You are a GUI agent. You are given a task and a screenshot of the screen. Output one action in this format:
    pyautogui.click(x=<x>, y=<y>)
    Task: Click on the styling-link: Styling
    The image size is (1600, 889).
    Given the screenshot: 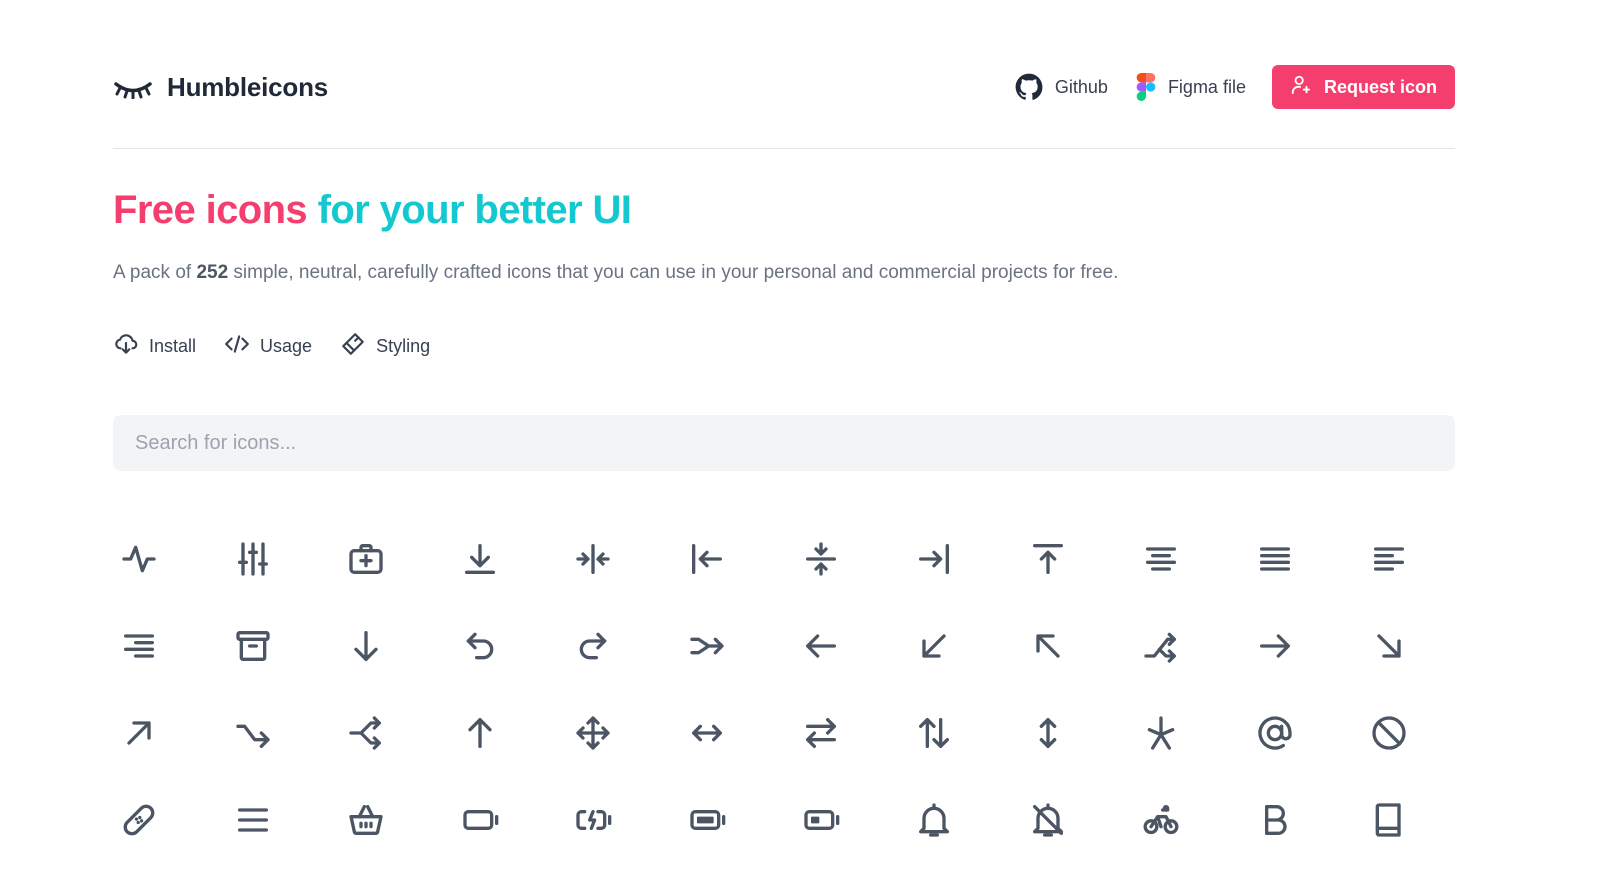 What is the action you would take?
    pyautogui.click(x=385, y=346)
    